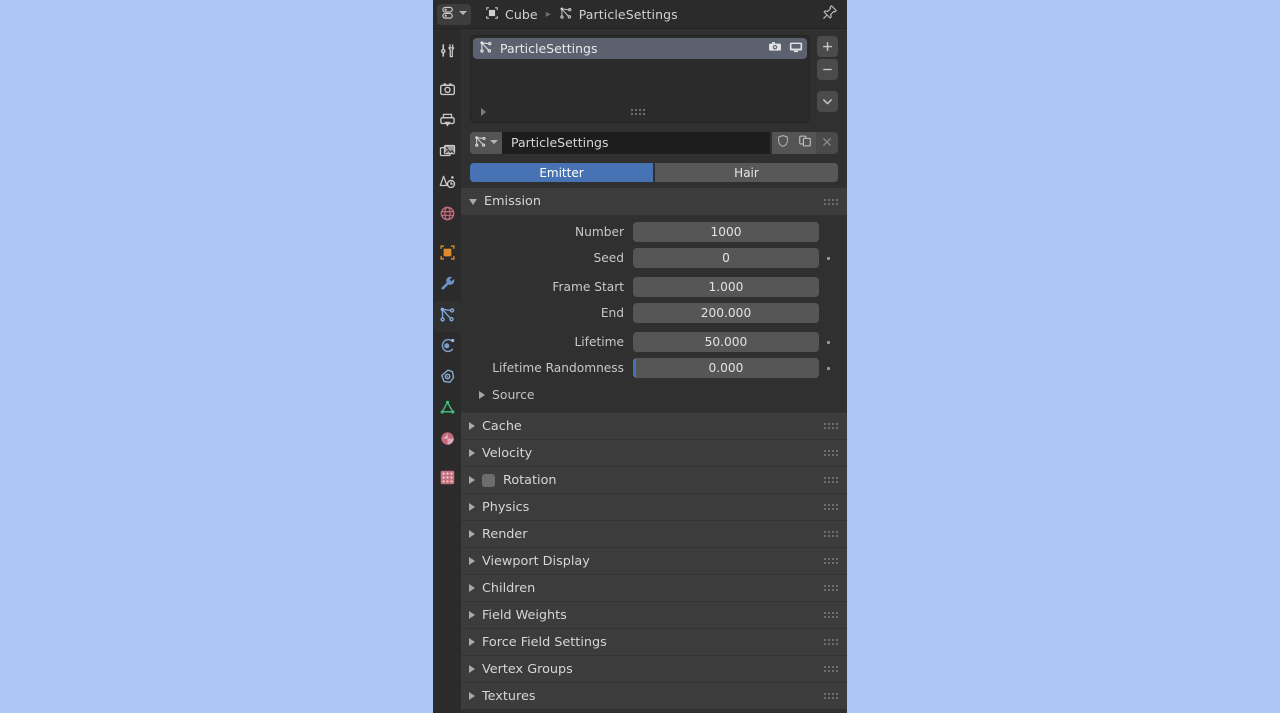 The image size is (1280, 713). I want to click on monitor-icon, so click(796, 48).